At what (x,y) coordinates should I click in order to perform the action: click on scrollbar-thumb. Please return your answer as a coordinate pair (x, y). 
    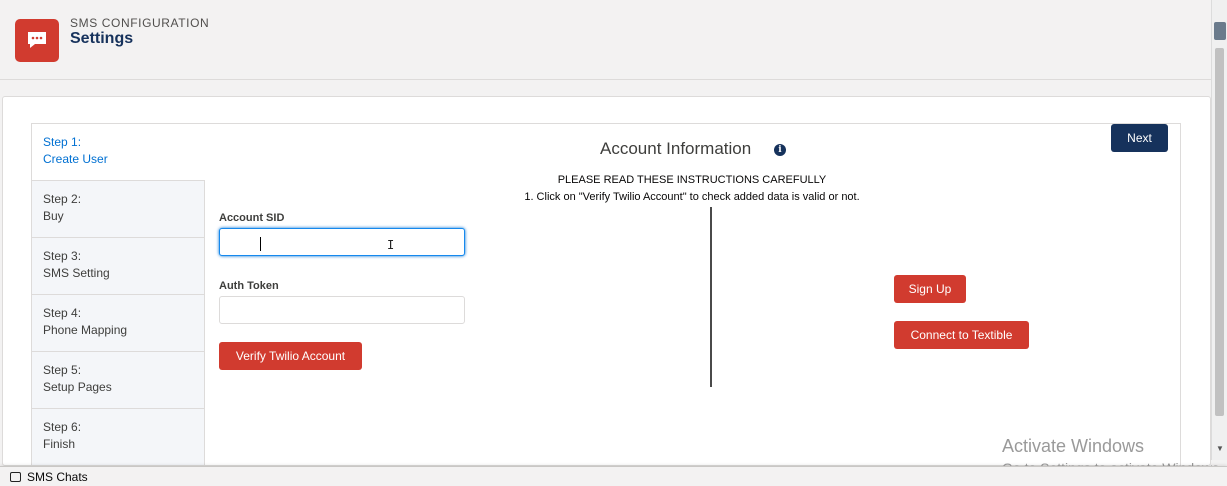
    Looking at the image, I should click on (1219, 232).